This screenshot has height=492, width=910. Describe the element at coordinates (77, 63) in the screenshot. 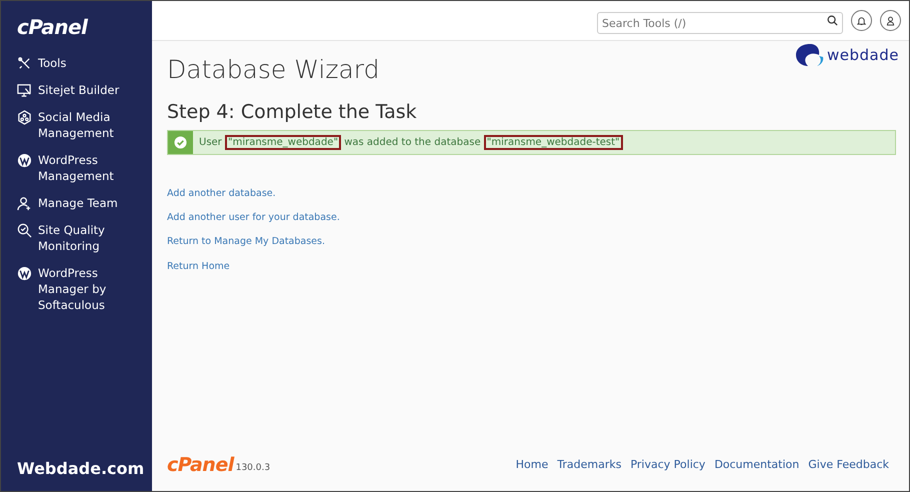

I see `sidebar-item: Tools` at that location.